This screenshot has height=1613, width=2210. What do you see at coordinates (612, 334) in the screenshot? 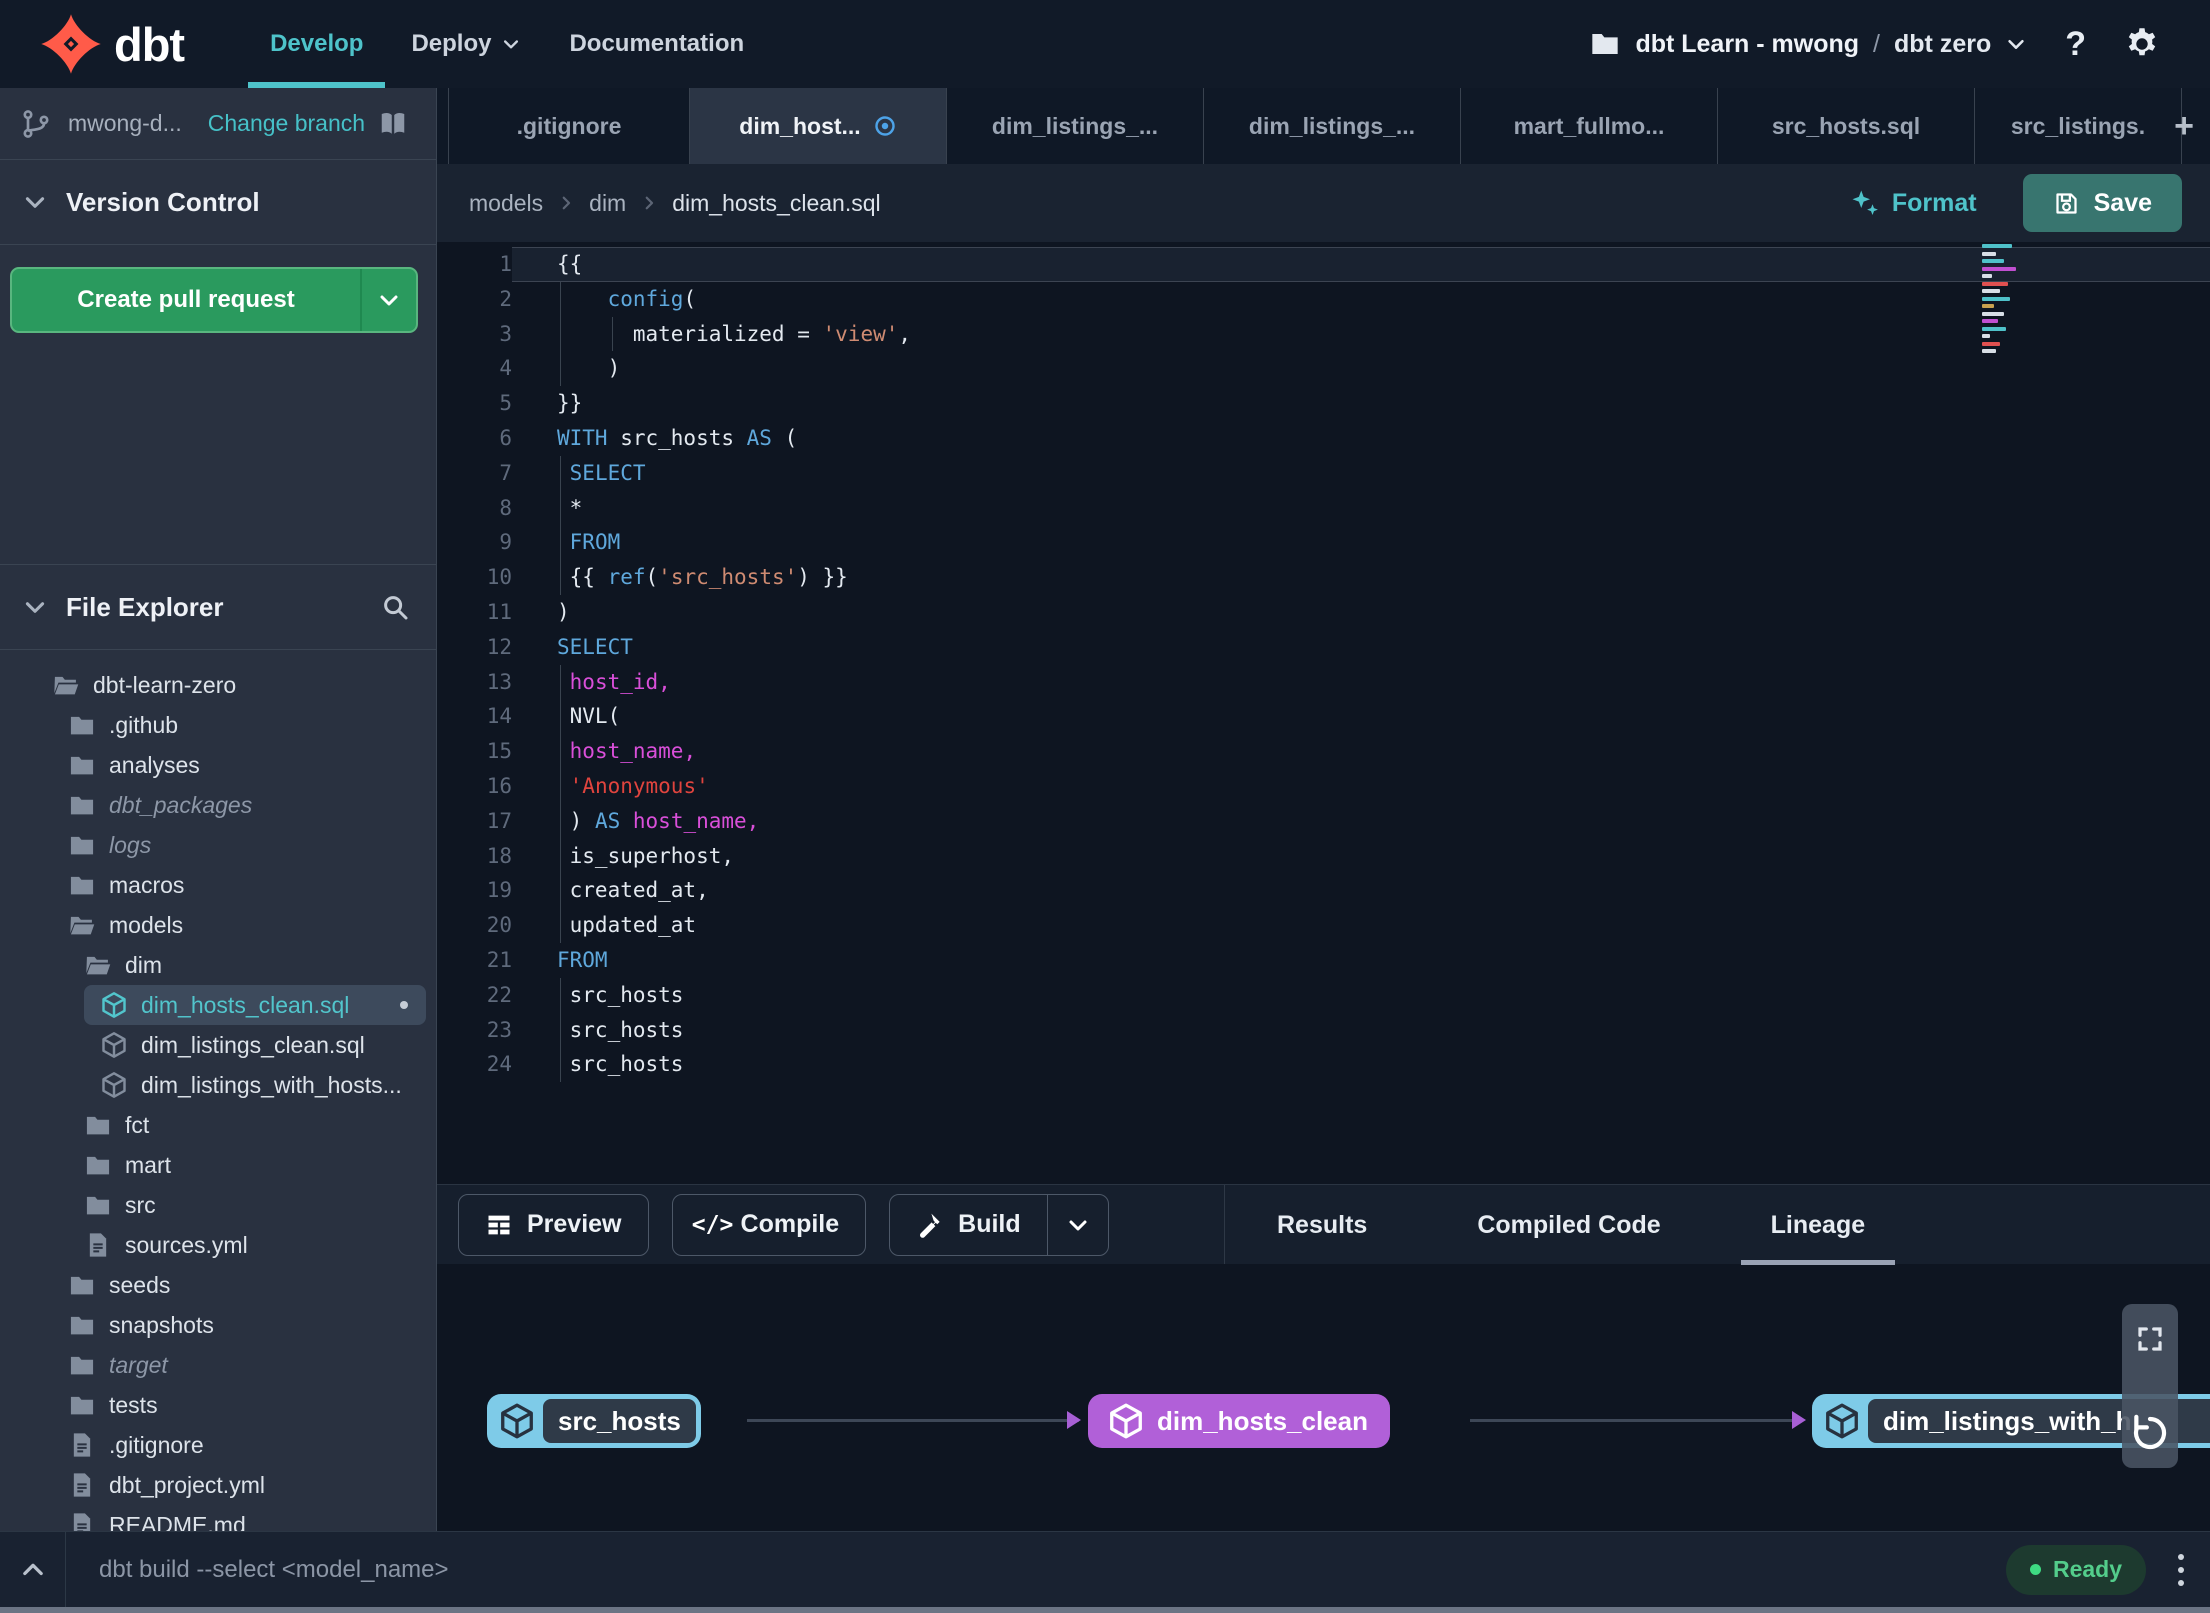
I see `indent-guide` at bounding box center [612, 334].